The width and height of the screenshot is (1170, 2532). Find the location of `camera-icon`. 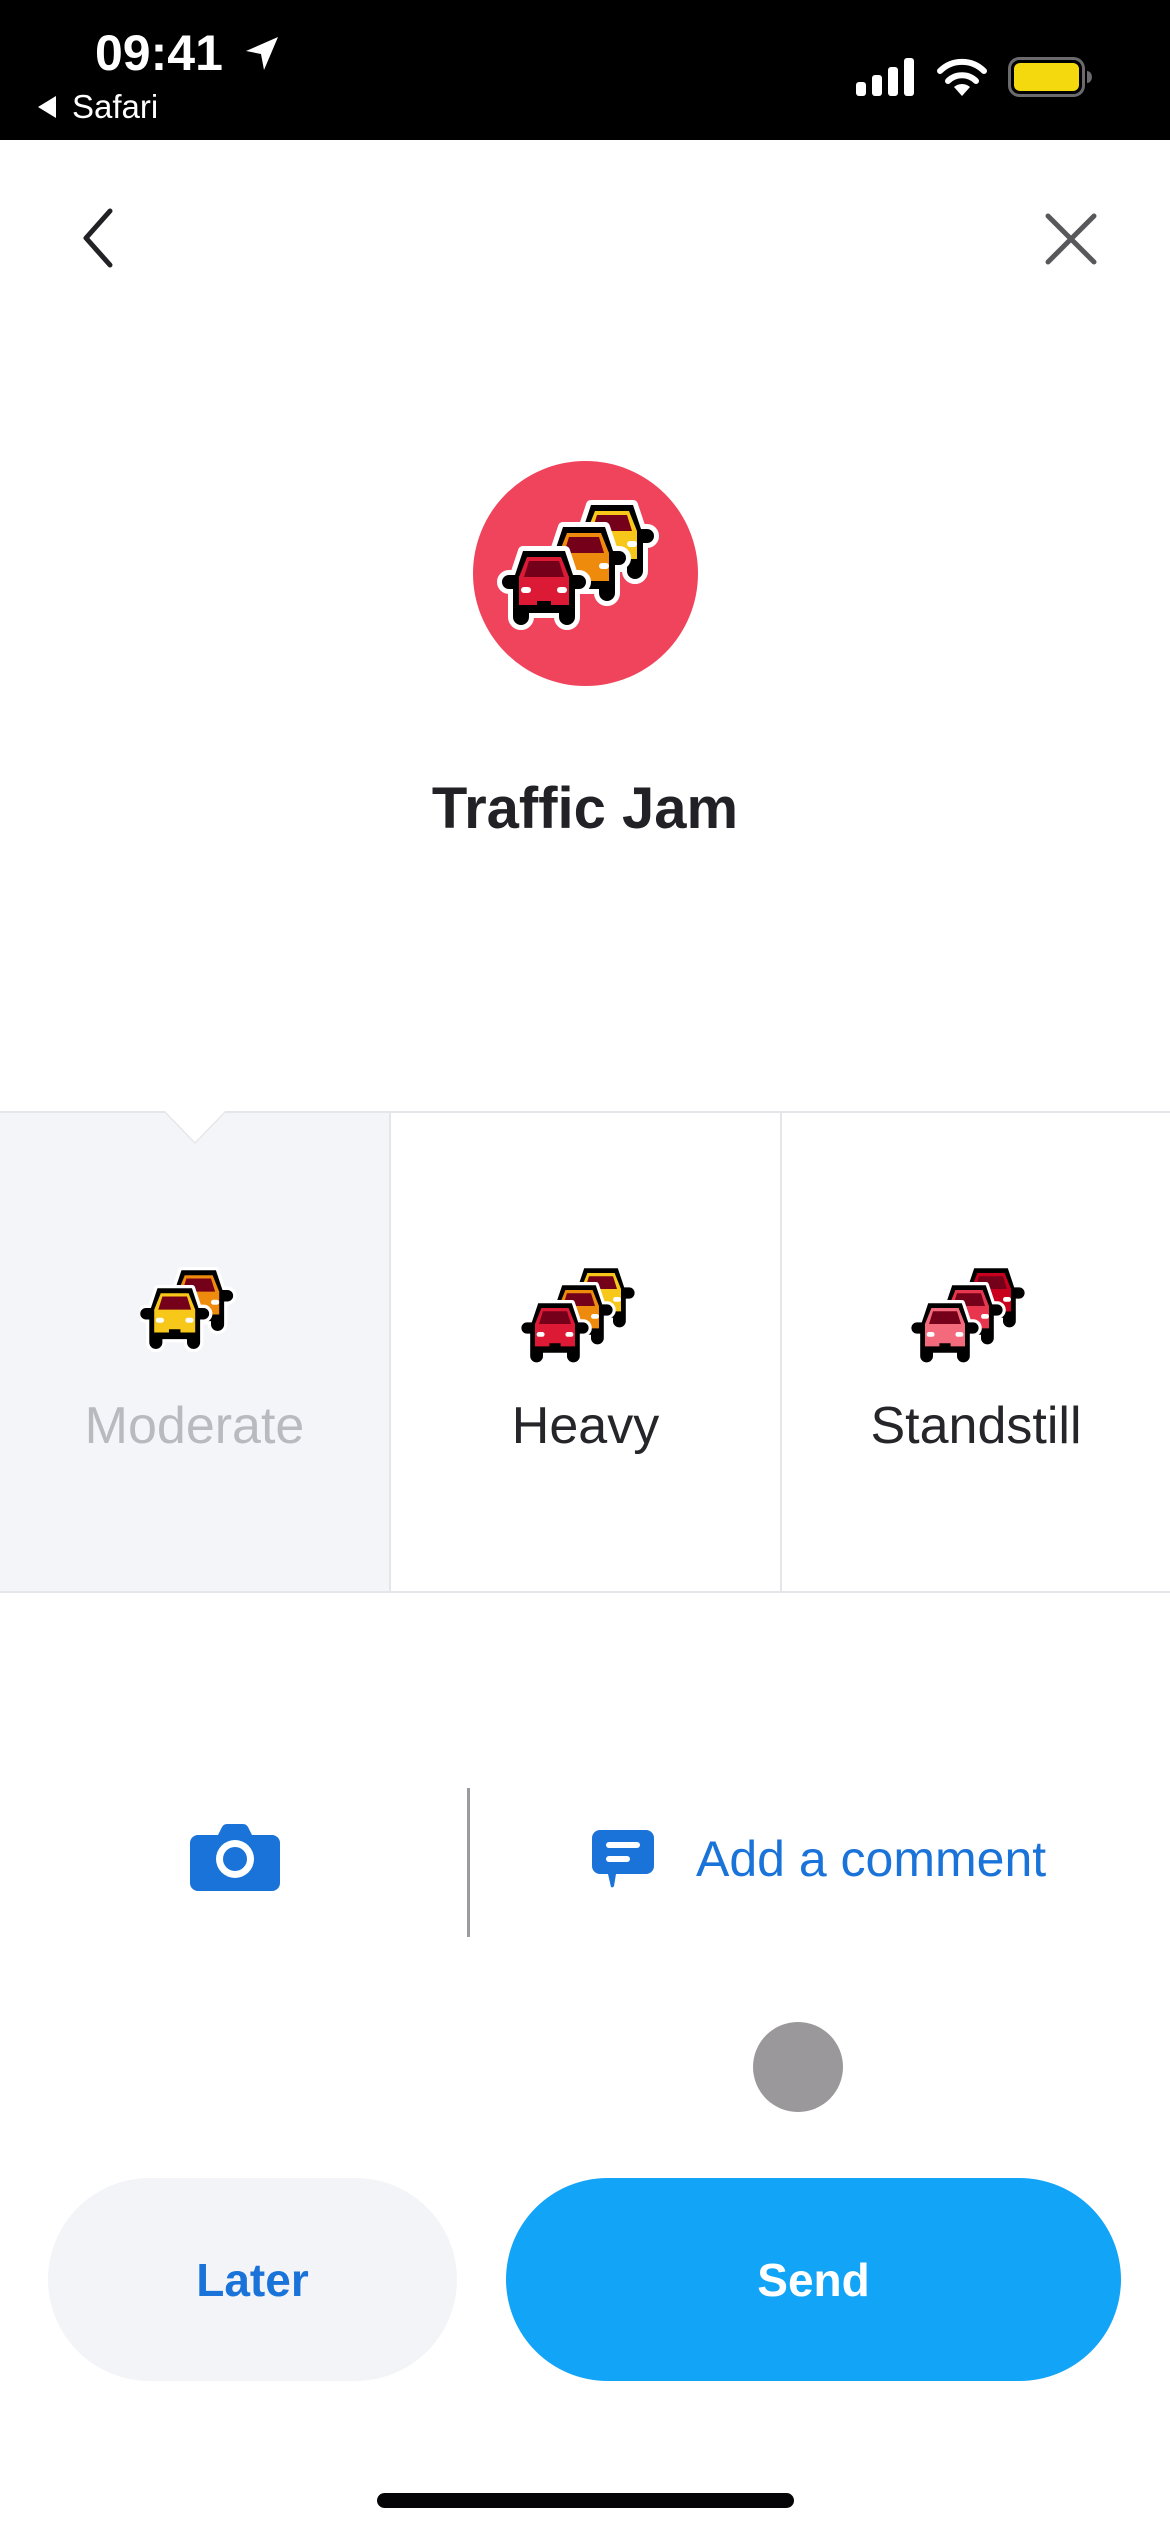

camera-icon is located at coordinates (235, 1857).